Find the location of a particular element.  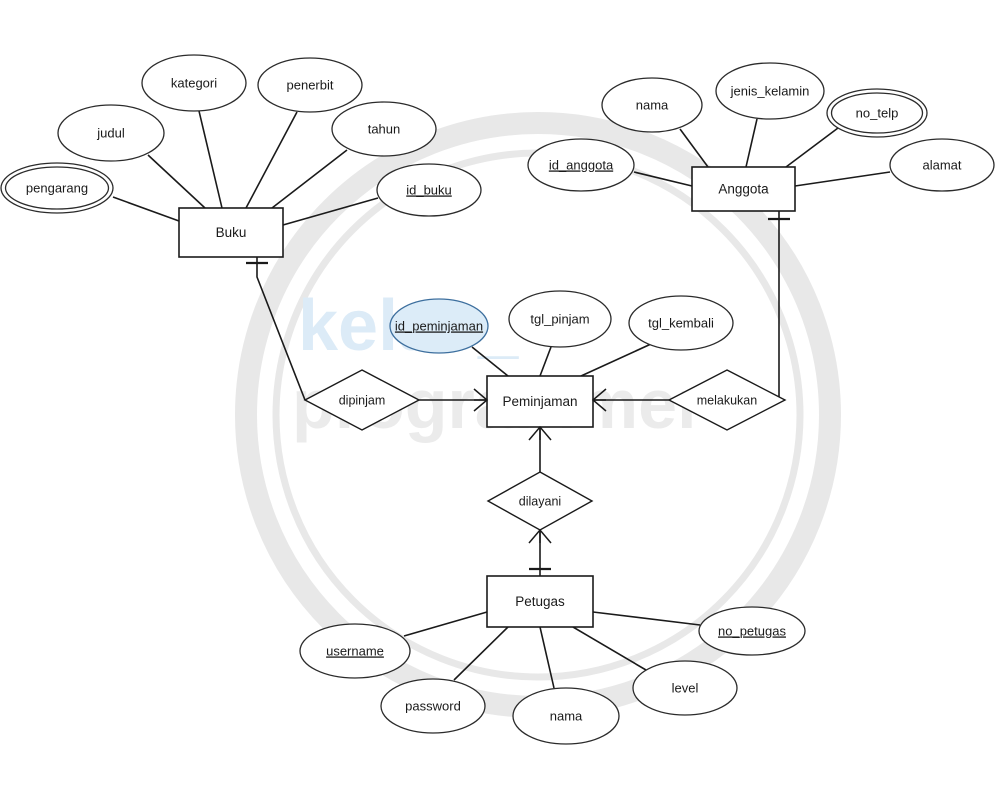

attribute-label: penerbit is located at coordinates (310, 84).